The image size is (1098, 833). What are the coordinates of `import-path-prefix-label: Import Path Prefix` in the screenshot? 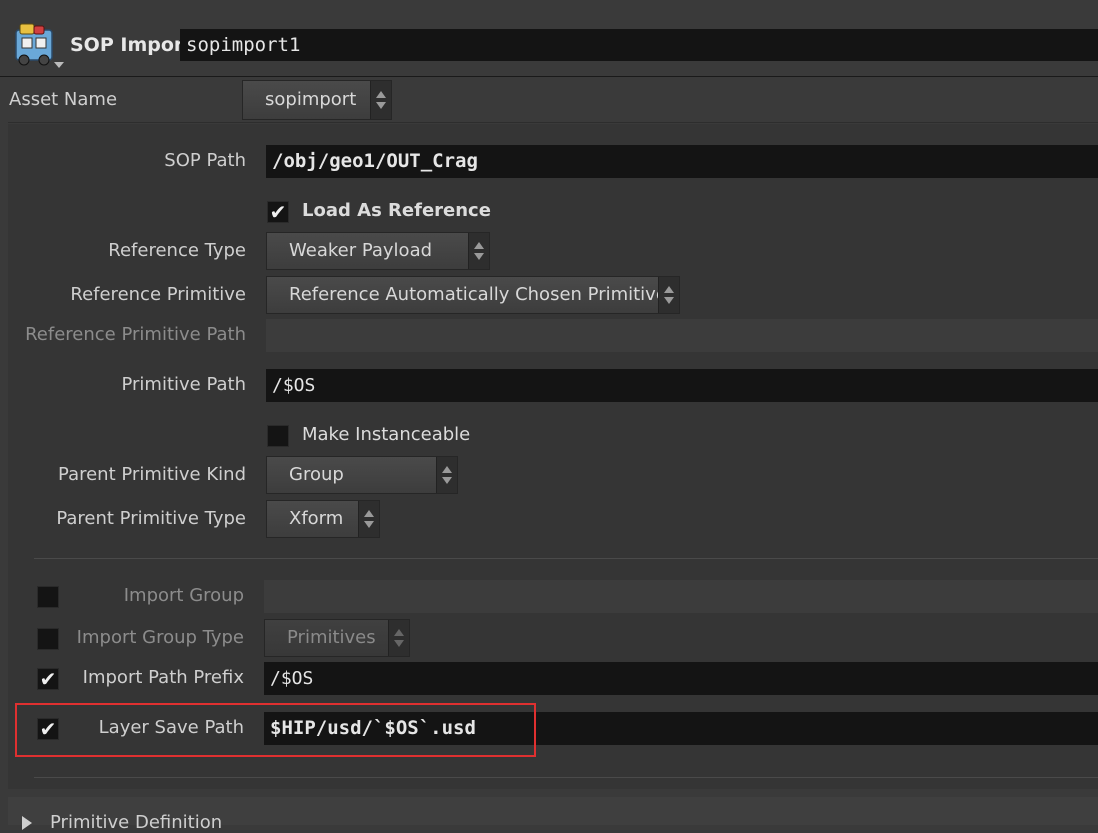 It's located at (163, 677).